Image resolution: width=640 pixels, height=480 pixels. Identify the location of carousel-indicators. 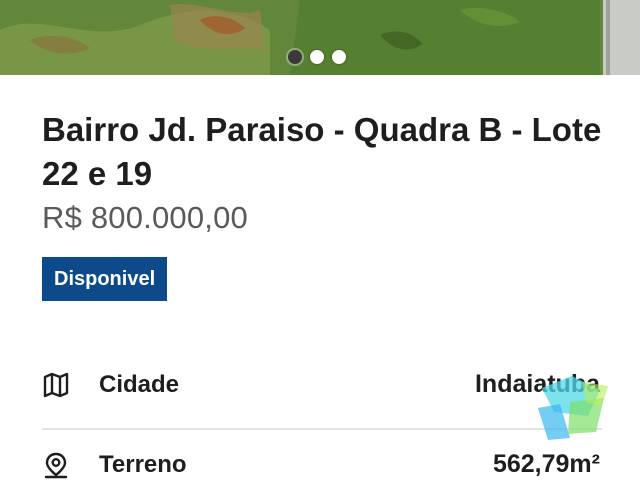
(317, 57).